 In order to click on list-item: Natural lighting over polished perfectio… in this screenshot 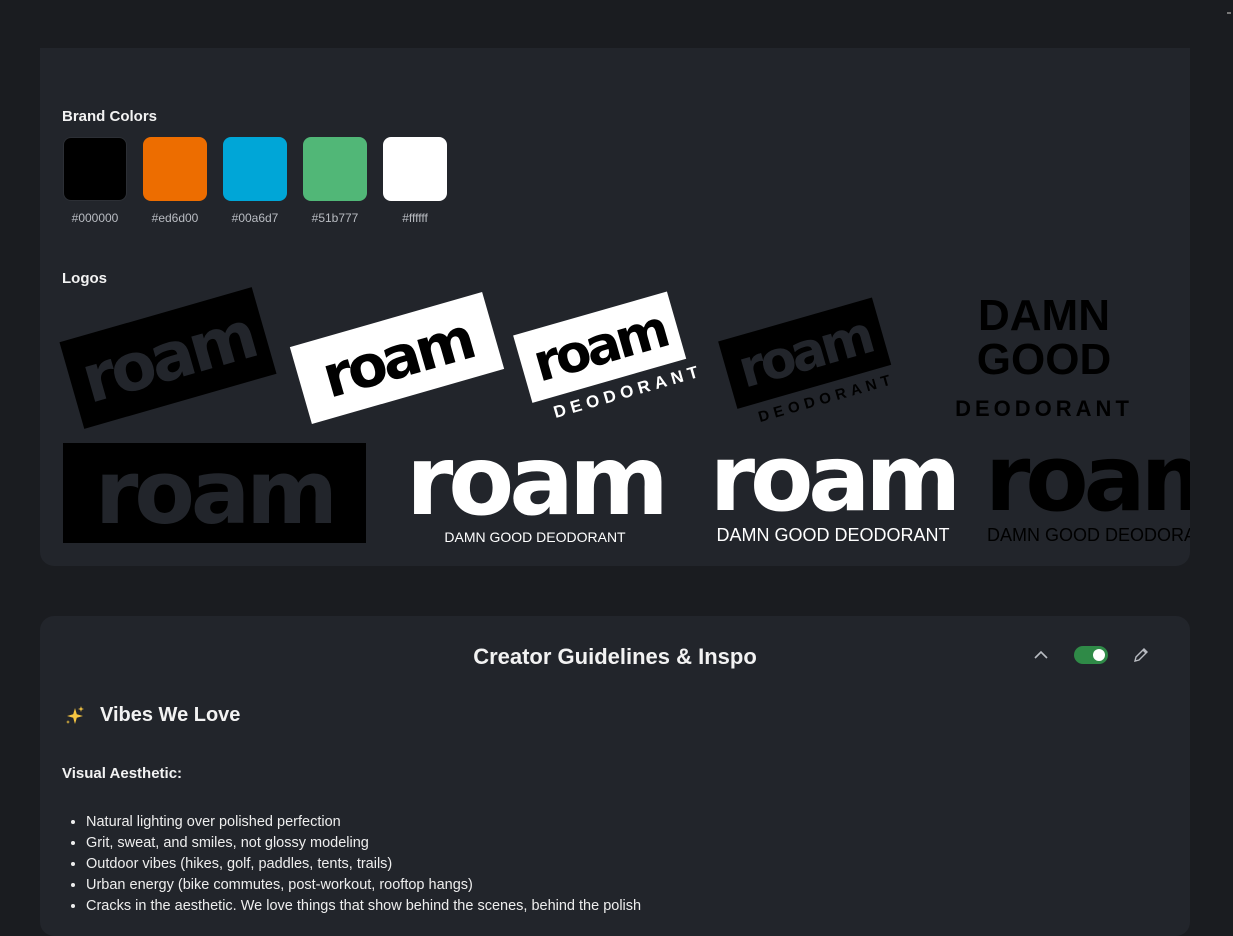, I will do `click(363, 822)`.